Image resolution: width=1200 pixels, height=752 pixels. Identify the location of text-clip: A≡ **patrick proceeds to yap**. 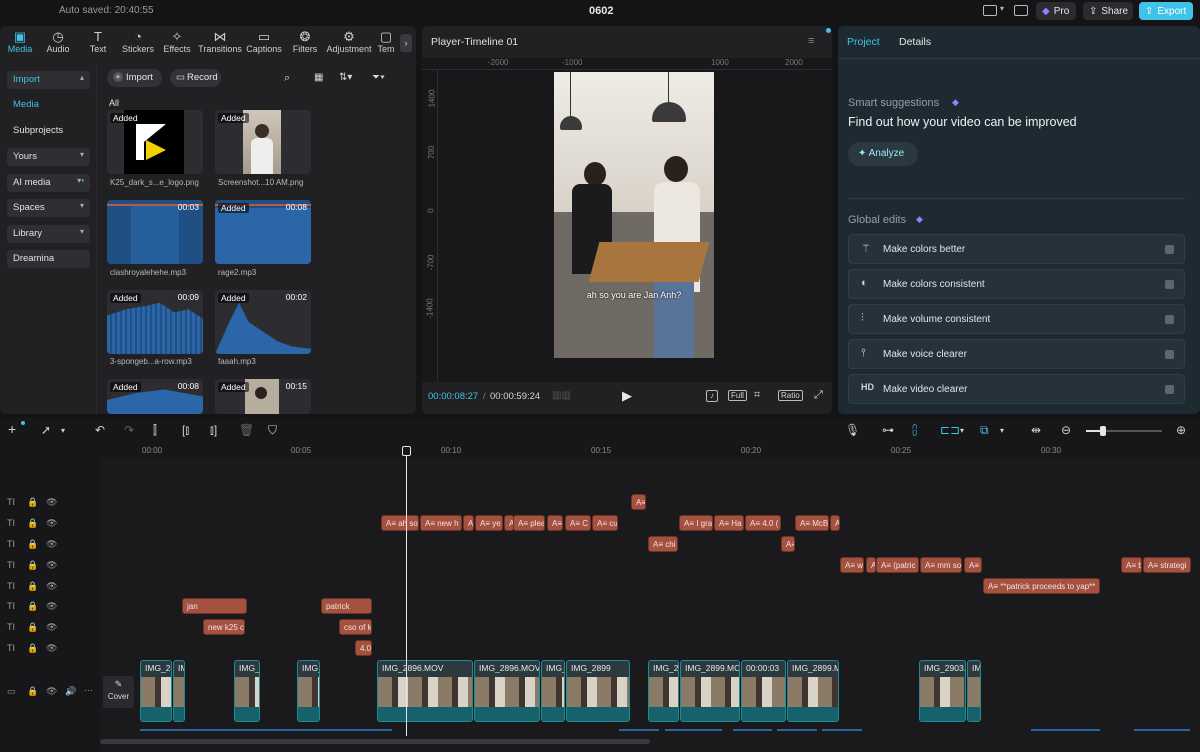
(1041, 586).